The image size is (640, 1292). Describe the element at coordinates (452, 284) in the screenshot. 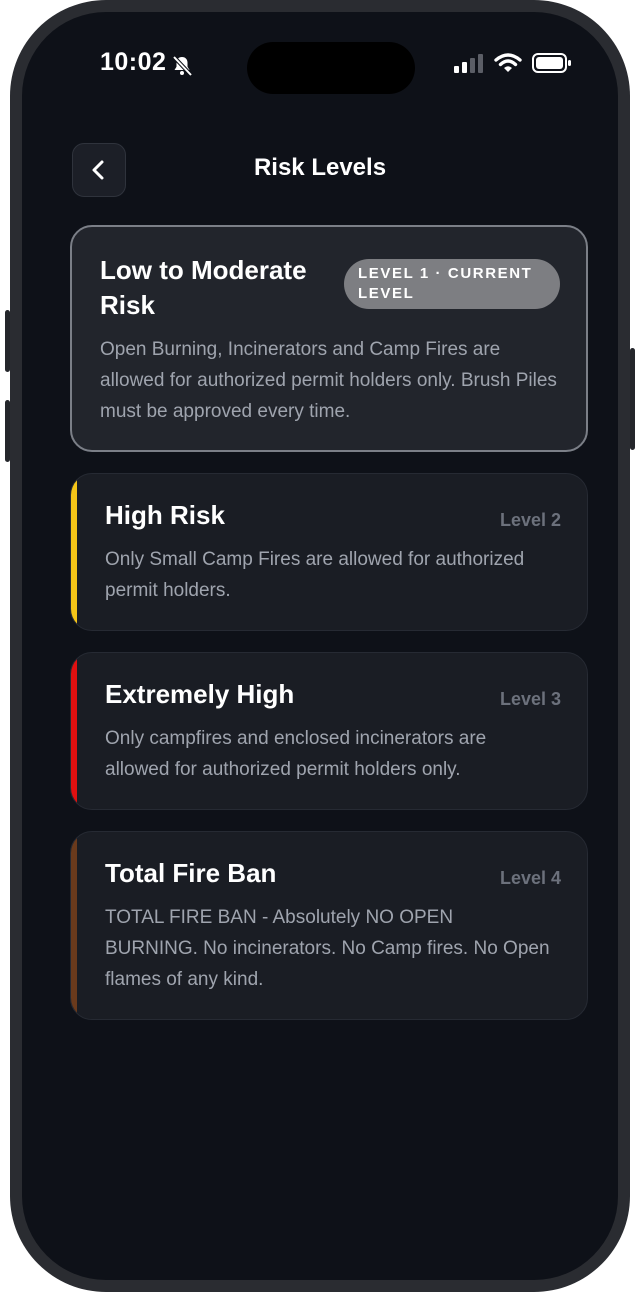

I see `current-level-badge: LEVEL 1 · CURRENT LEVEL` at that location.